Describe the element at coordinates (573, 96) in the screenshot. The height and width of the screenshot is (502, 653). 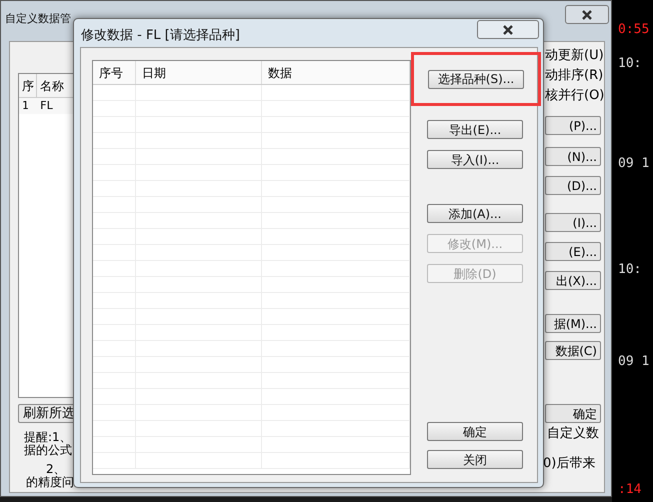
I see `option-label: 核并行(O)` at that location.